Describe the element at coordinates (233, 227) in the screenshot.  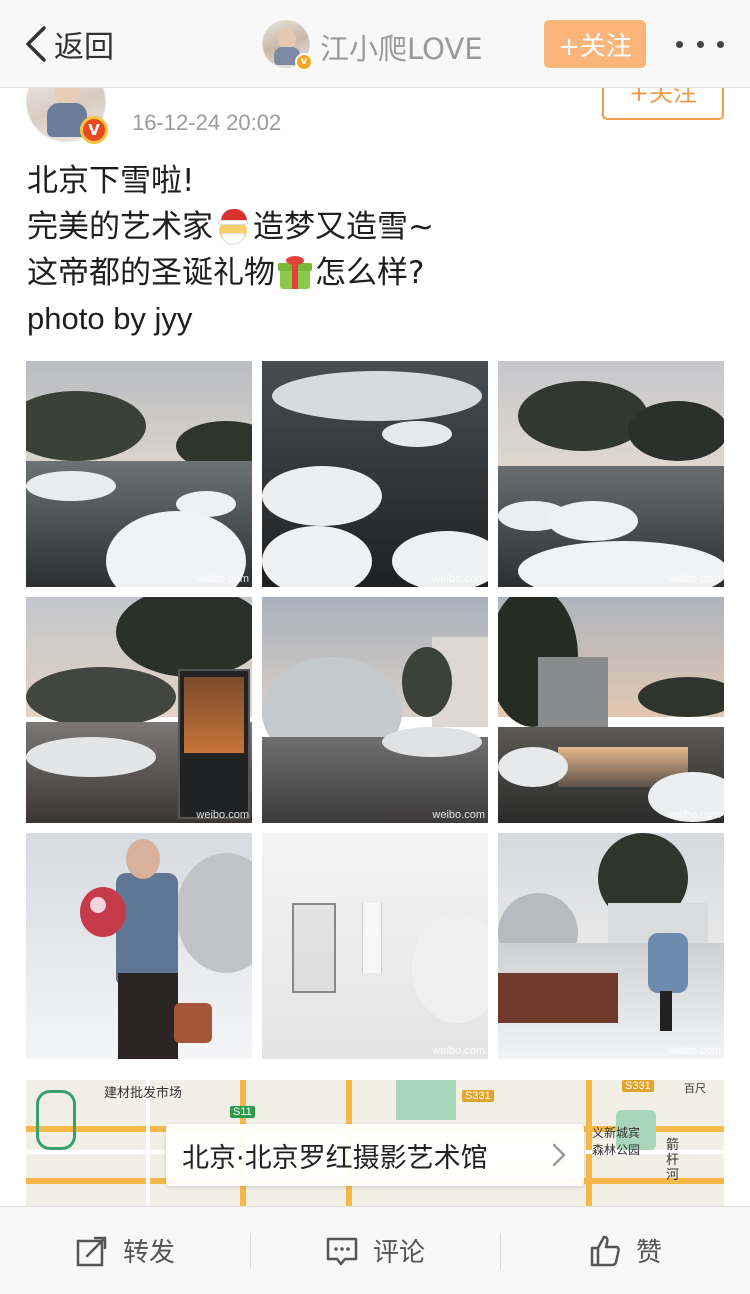
I see `santa-emoji-icon` at that location.